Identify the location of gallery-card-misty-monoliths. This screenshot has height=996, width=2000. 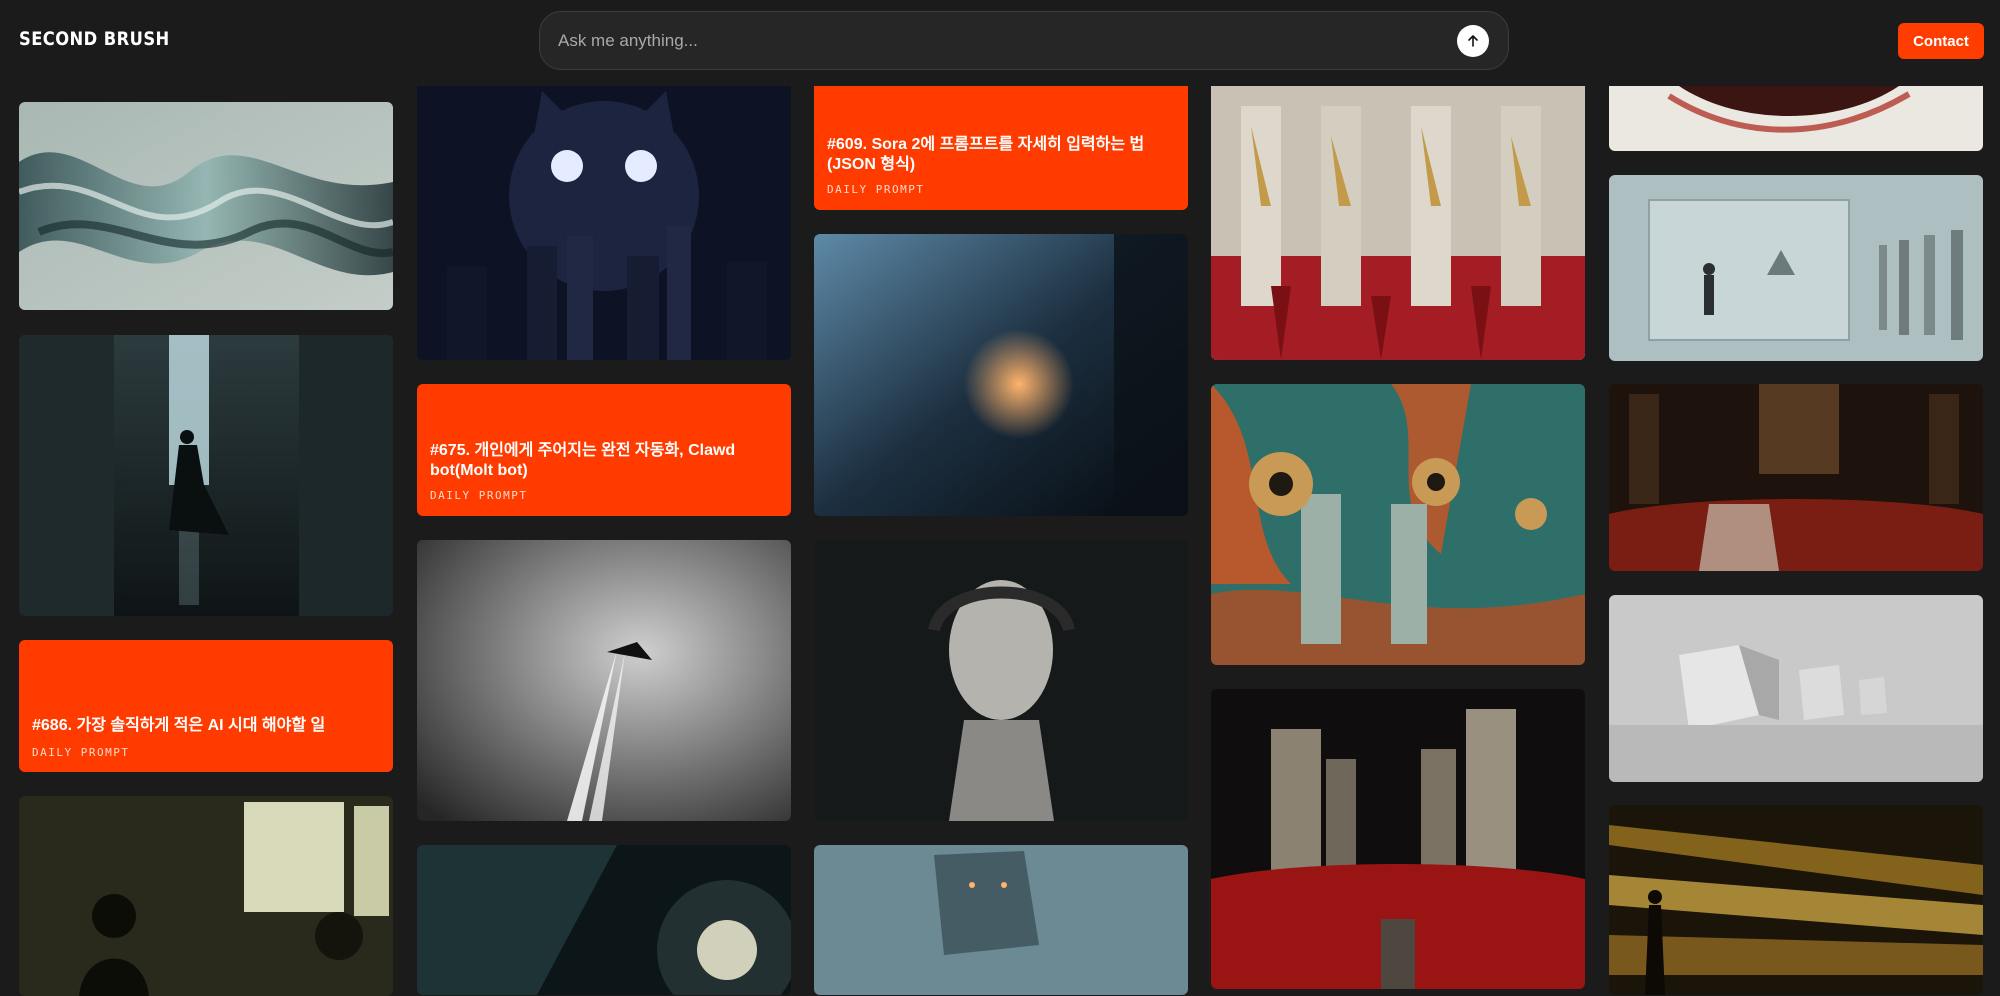
(1796, 688).